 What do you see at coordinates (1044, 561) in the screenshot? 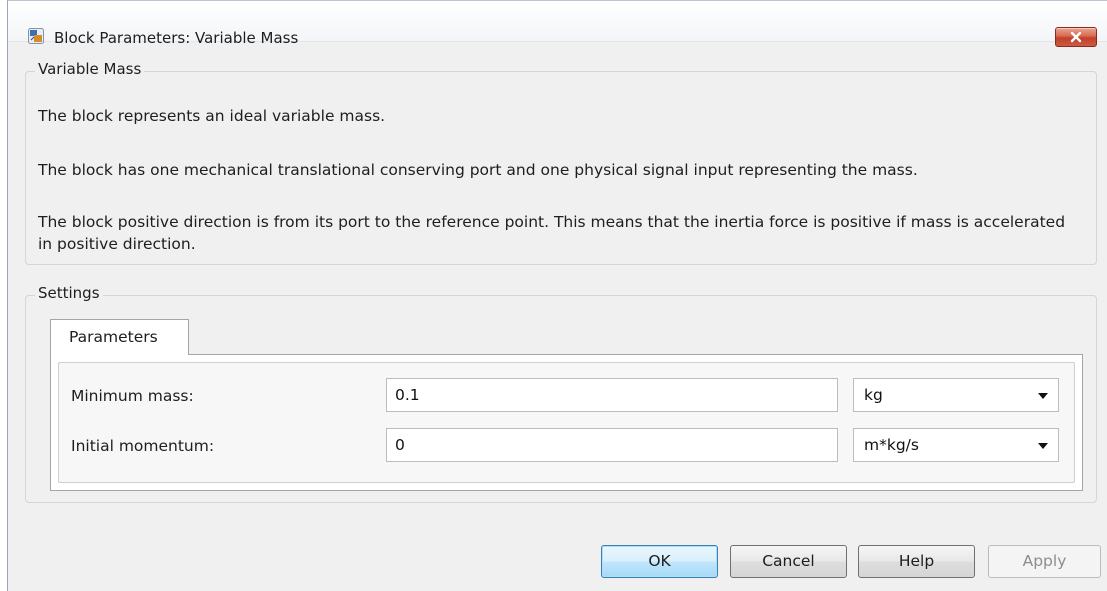
I see `apply-button: Apply` at bounding box center [1044, 561].